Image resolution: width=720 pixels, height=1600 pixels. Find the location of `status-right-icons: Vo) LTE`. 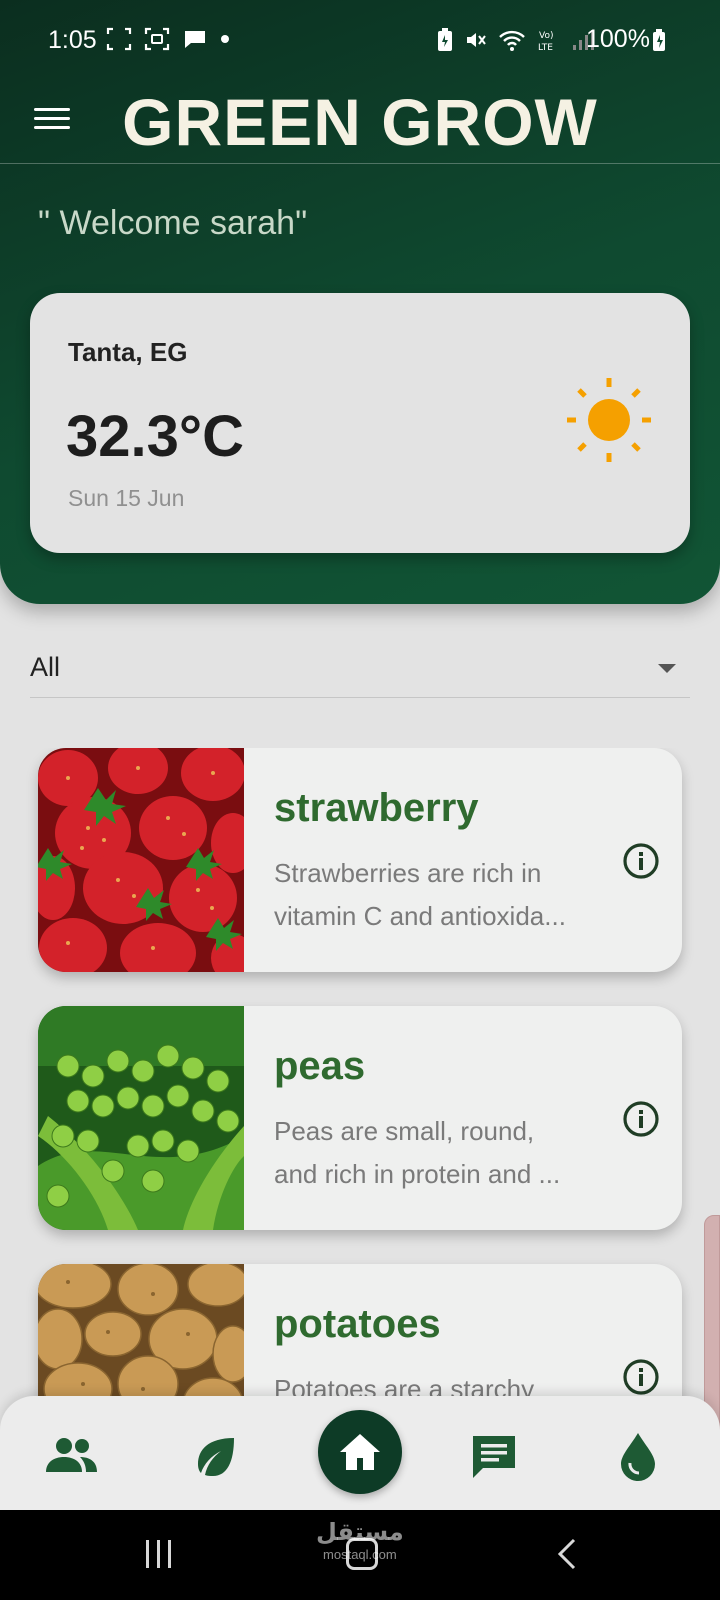

status-right-icons: Vo) LTE is located at coordinates (515, 40).